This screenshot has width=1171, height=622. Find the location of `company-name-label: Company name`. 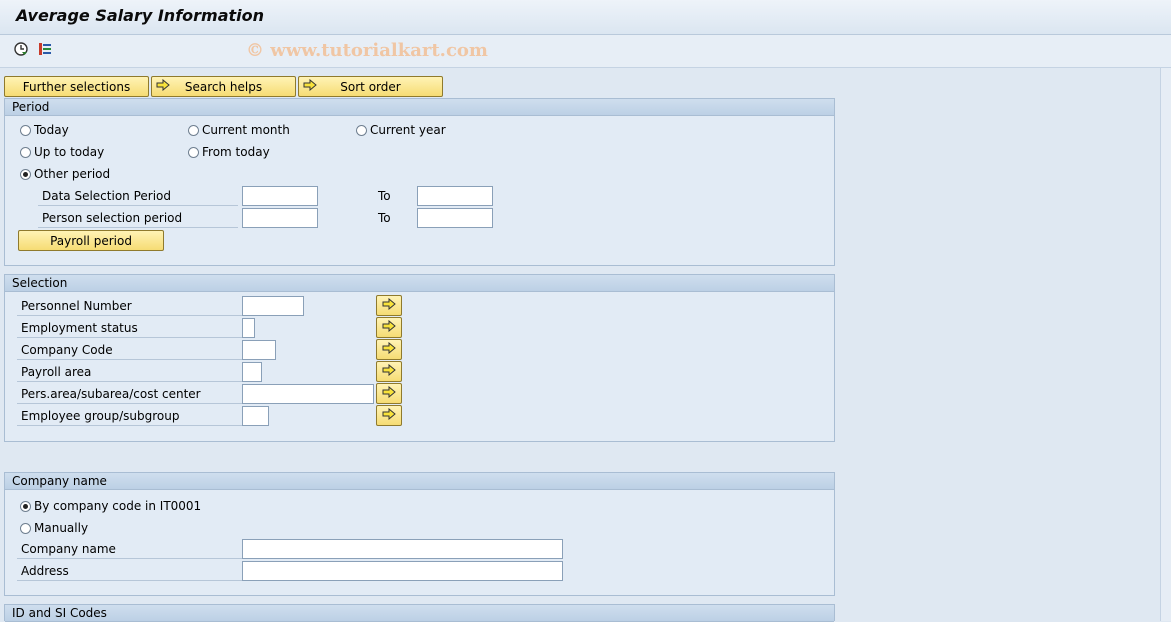

company-name-label: Company name is located at coordinates (129, 549).